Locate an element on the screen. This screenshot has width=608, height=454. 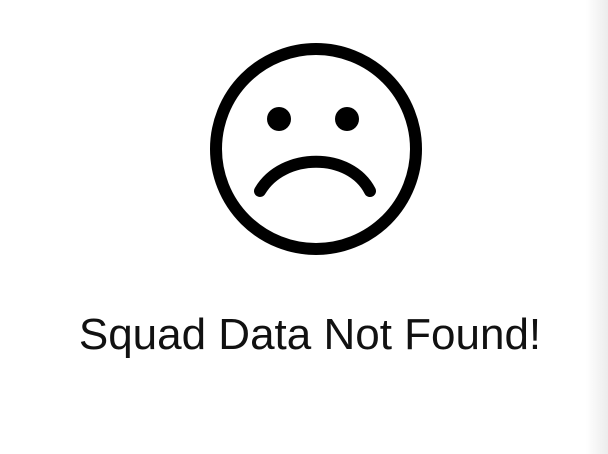
right-edge-shadow is located at coordinates (597, 227).